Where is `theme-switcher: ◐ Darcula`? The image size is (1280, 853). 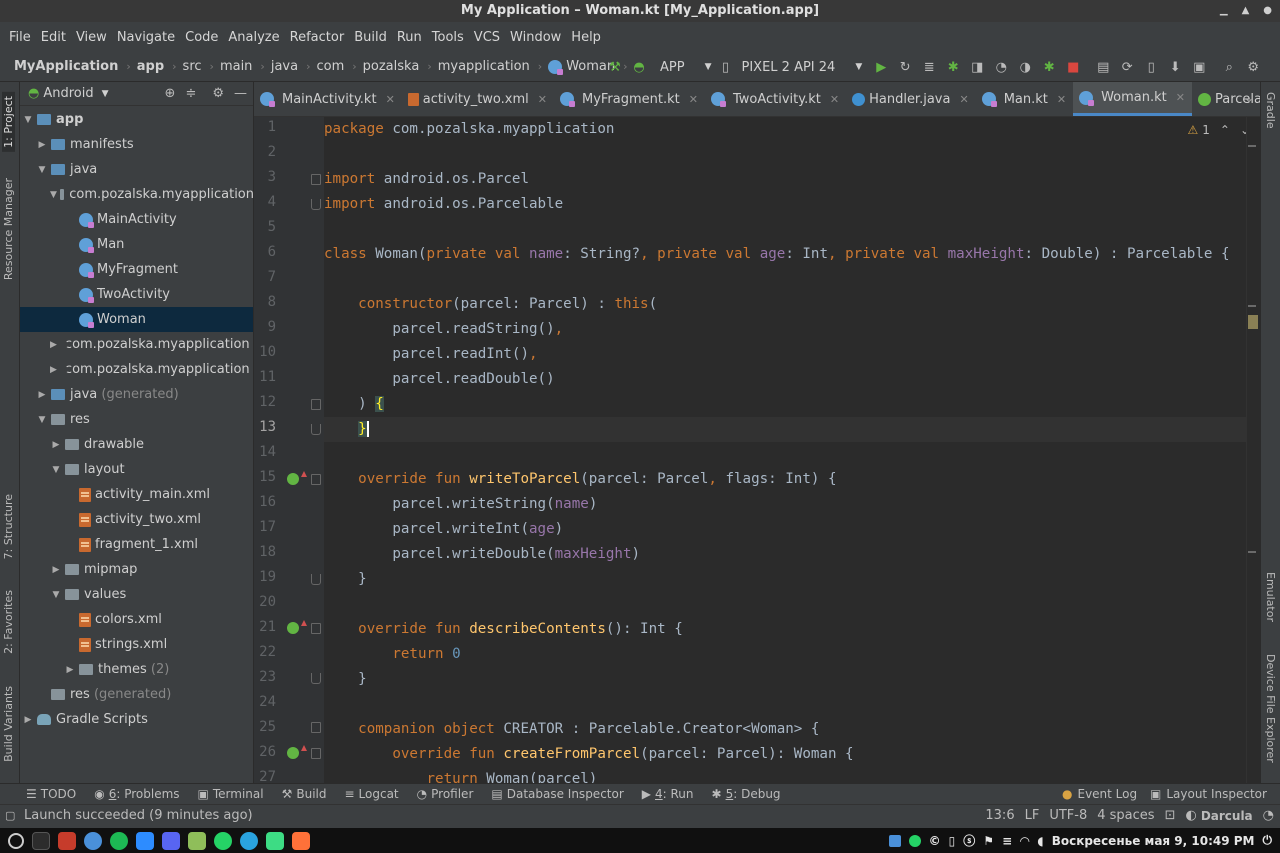
theme-switcher: ◐ Darcula is located at coordinates (1218, 815).